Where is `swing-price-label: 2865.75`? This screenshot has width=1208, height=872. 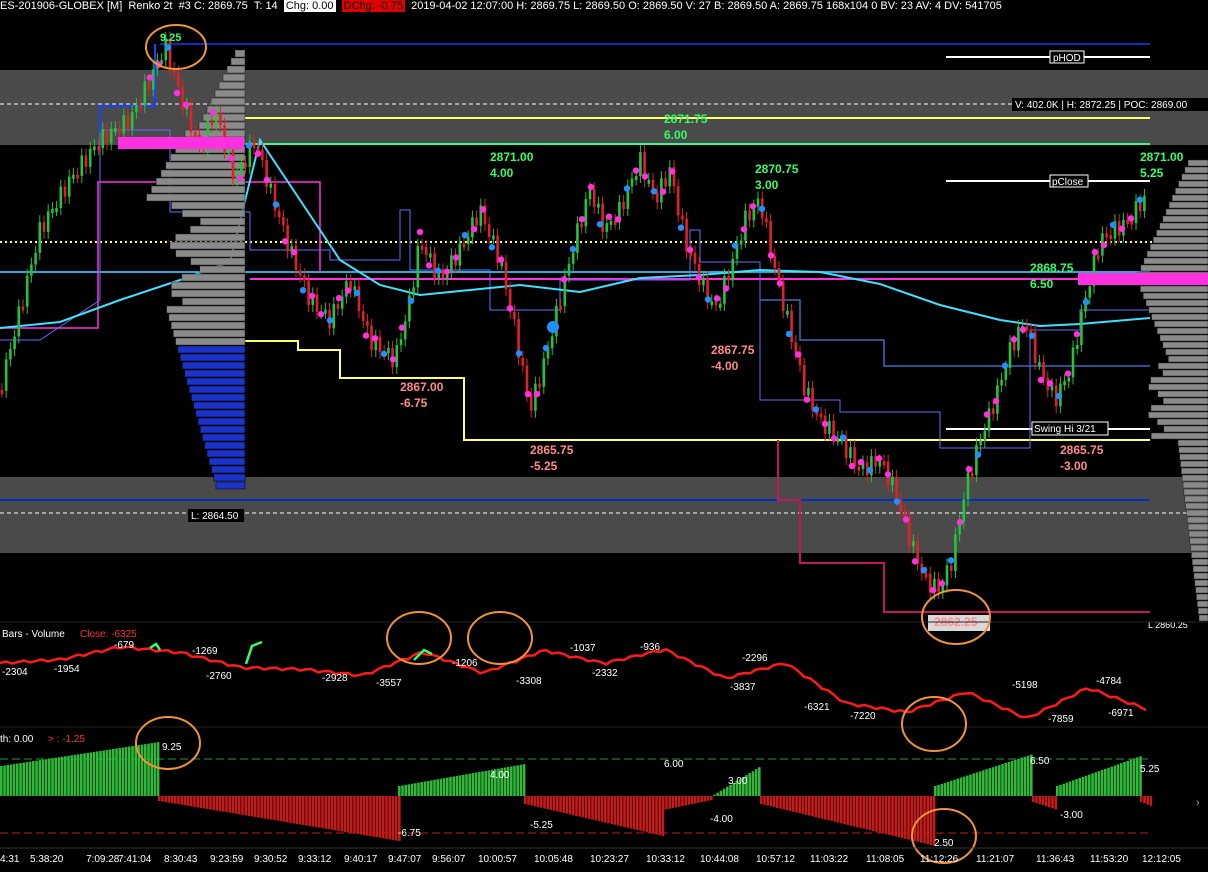 swing-price-label: 2865.75 is located at coordinates (552, 450).